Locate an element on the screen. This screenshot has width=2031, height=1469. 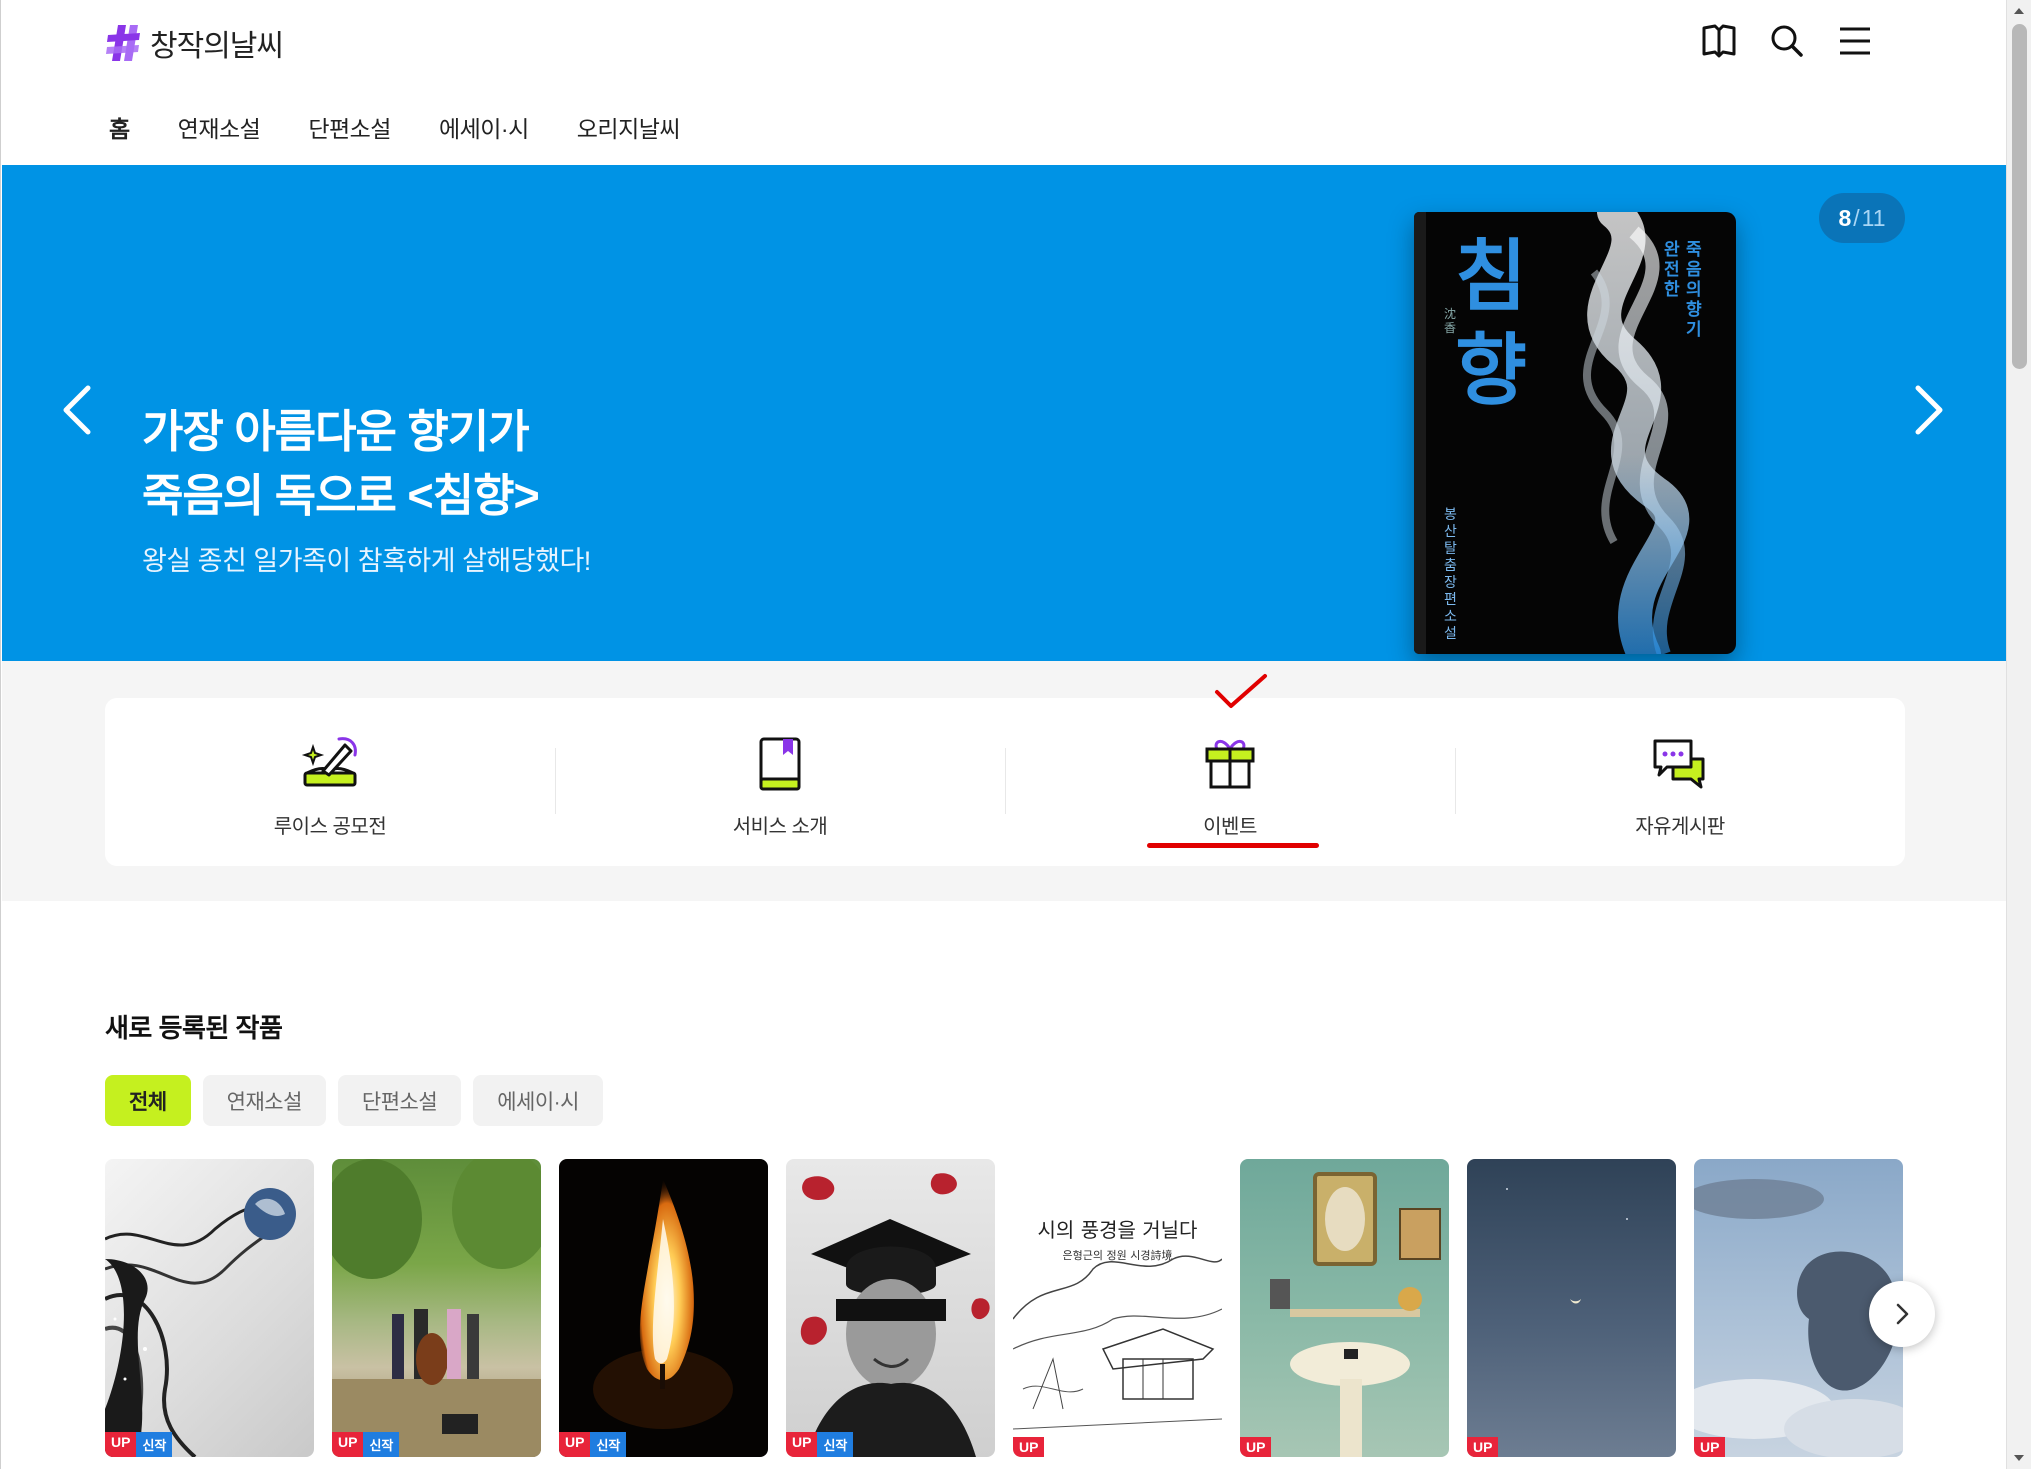
scroll-up-button is located at coordinates (2019, 11).